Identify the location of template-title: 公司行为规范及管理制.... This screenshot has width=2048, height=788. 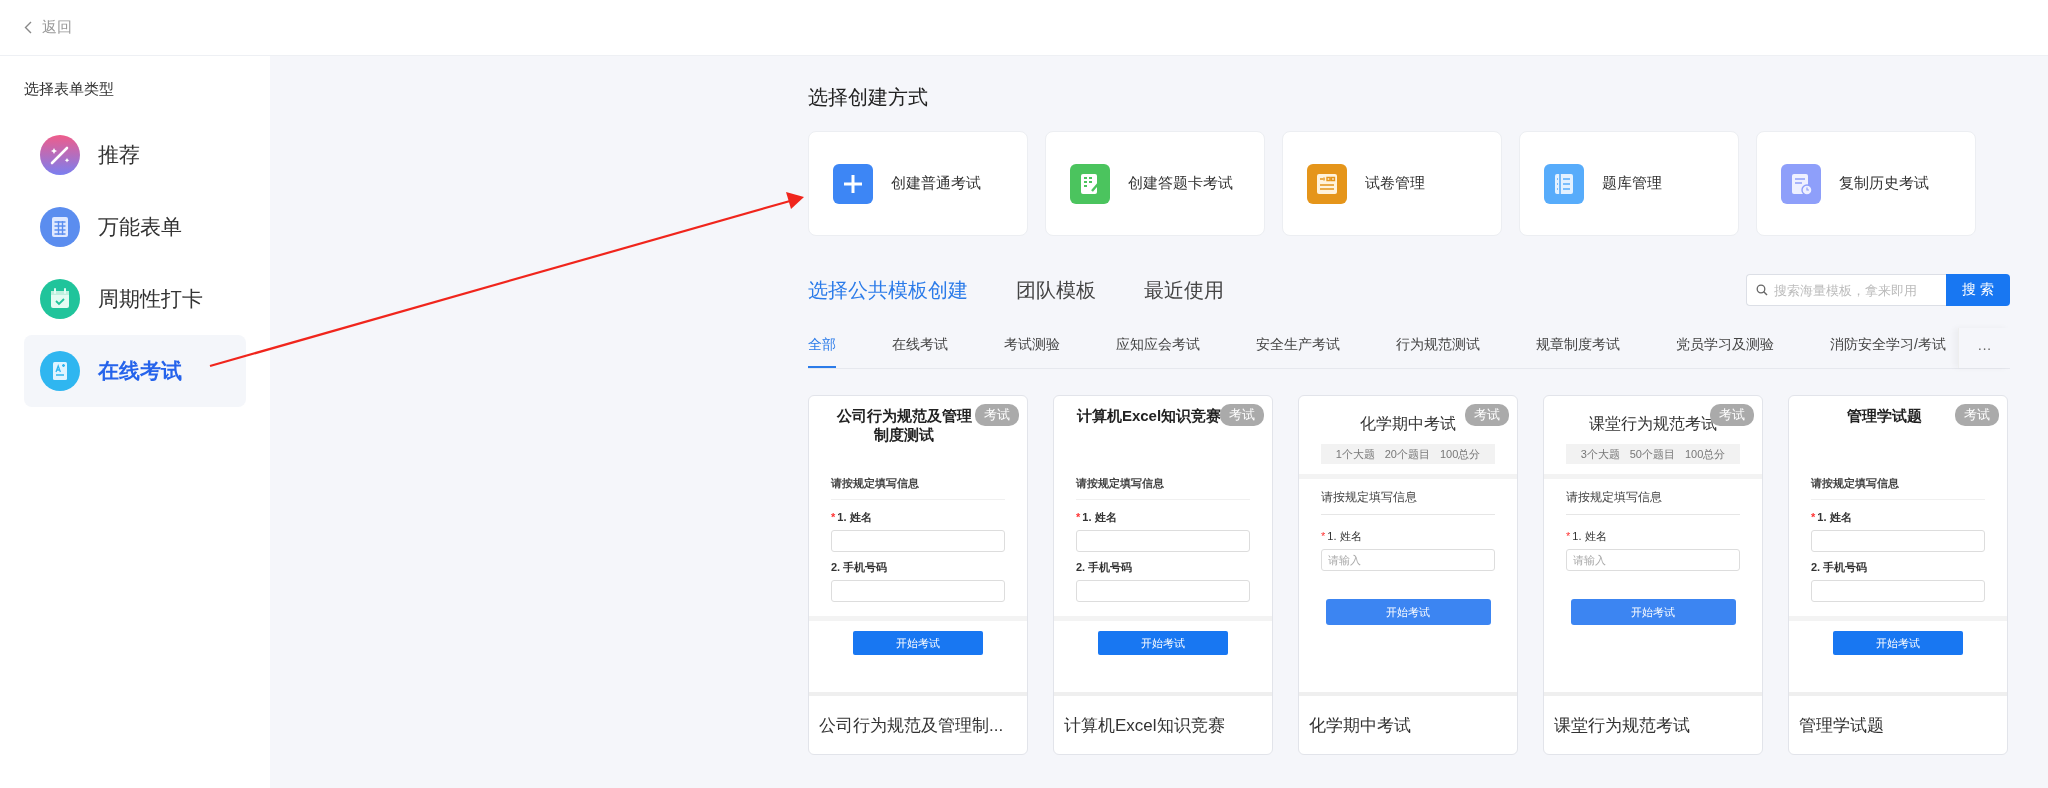
(911, 725).